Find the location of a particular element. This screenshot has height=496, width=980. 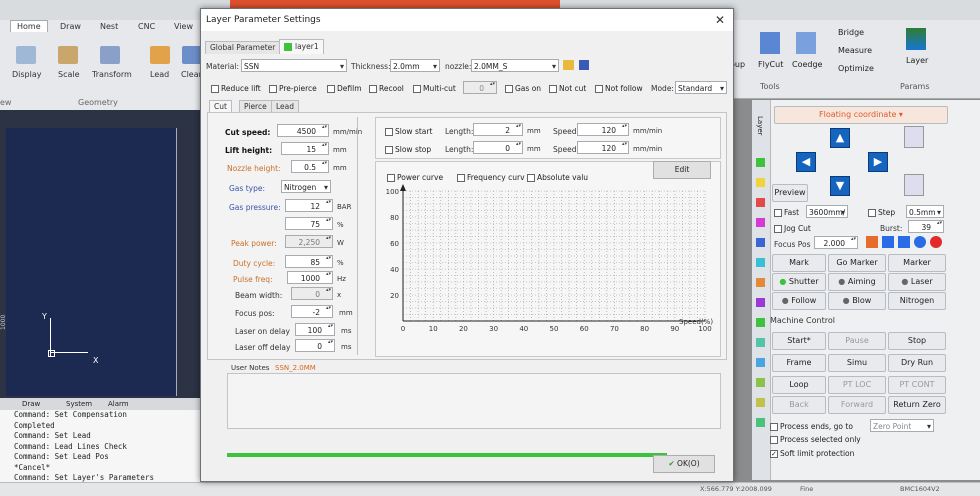

scale-button: Scale is located at coordinates (69, 74).